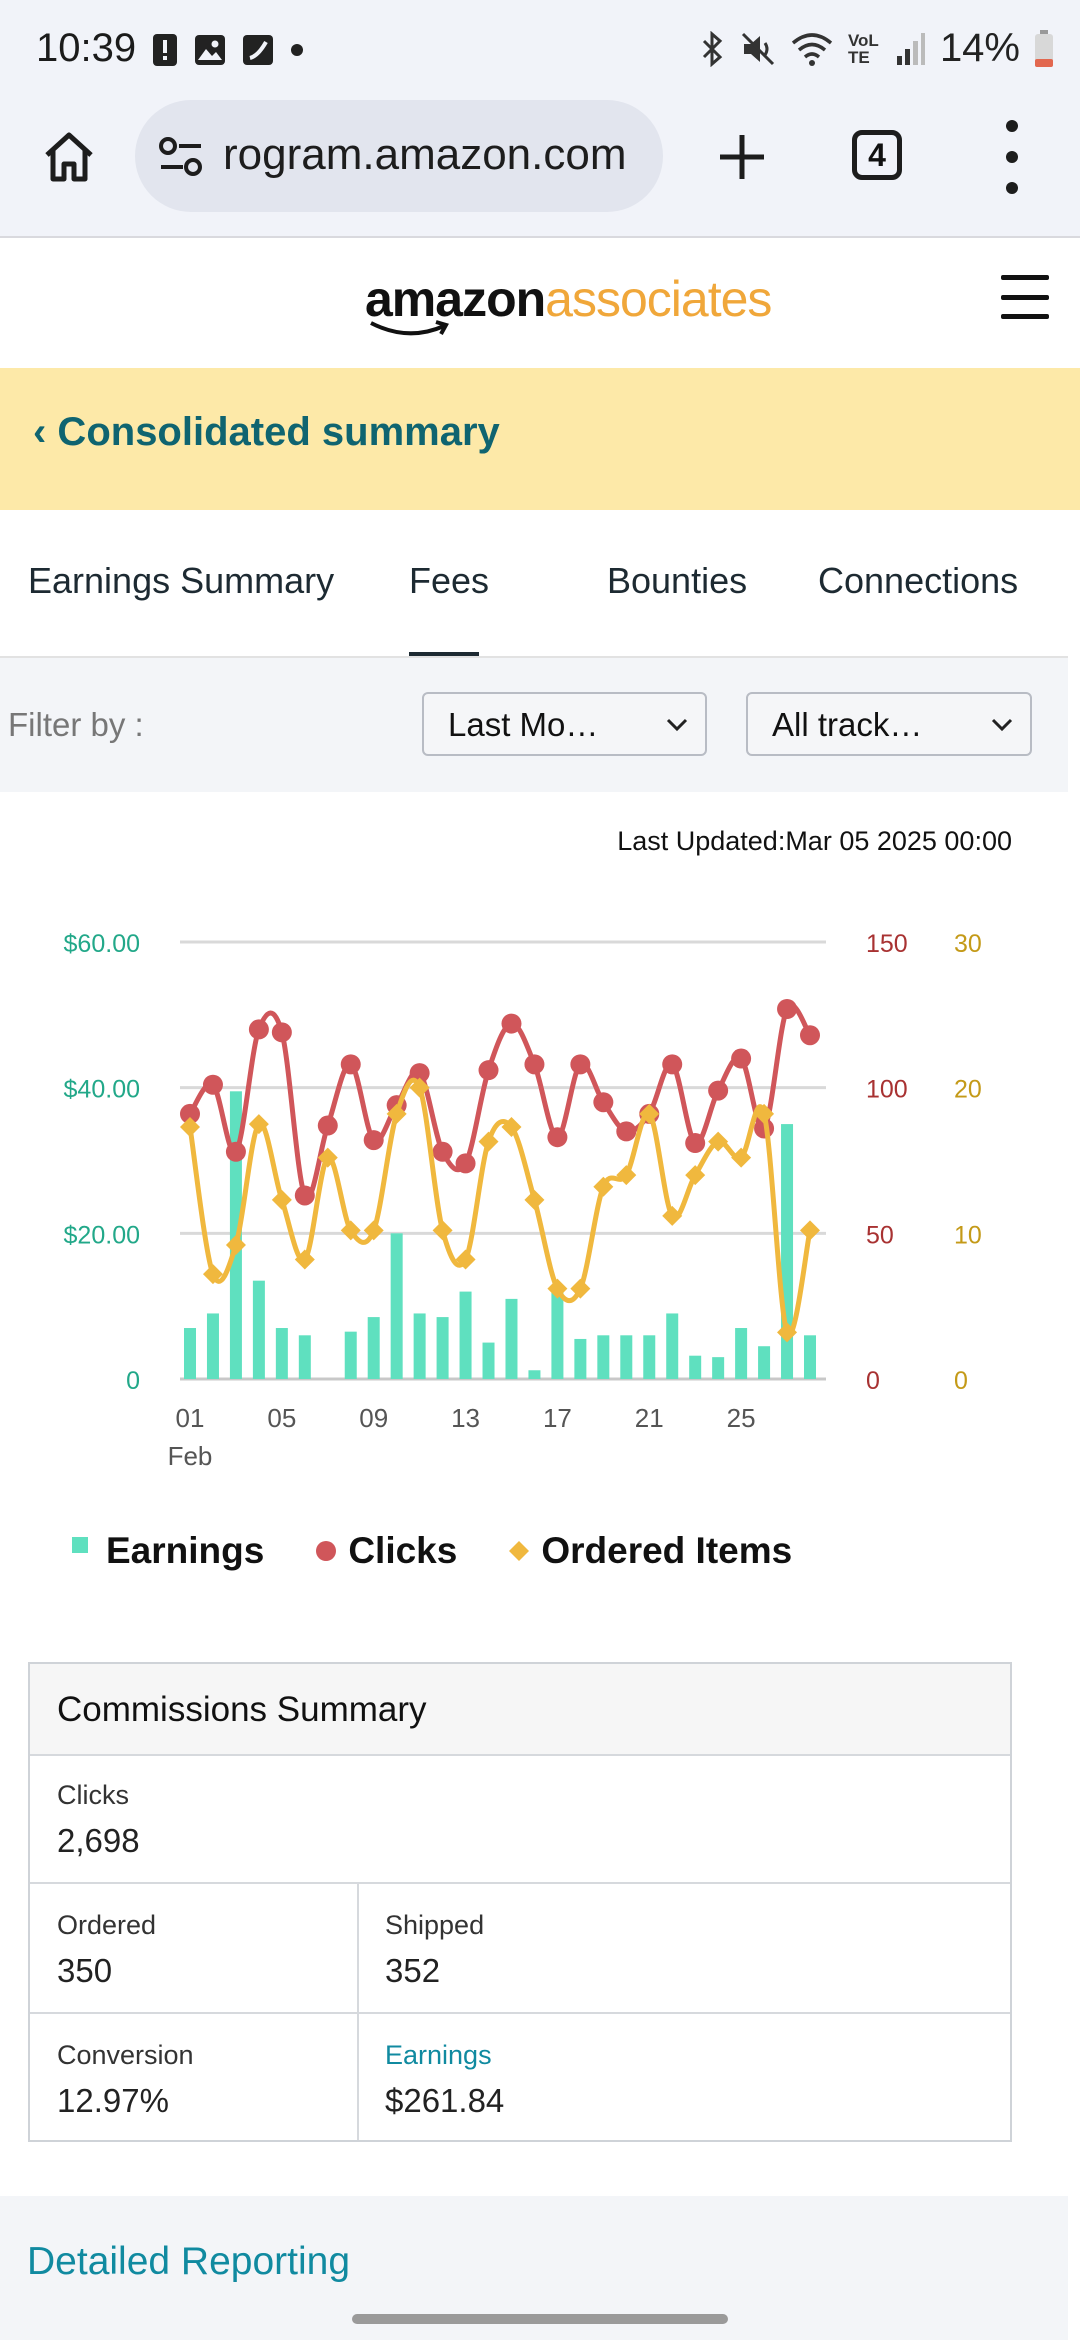 Image resolution: width=1080 pixels, height=2340 pixels. I want to click on consolidated-summary-back-link: ‹ Consolidated summary, so click(266, 432).